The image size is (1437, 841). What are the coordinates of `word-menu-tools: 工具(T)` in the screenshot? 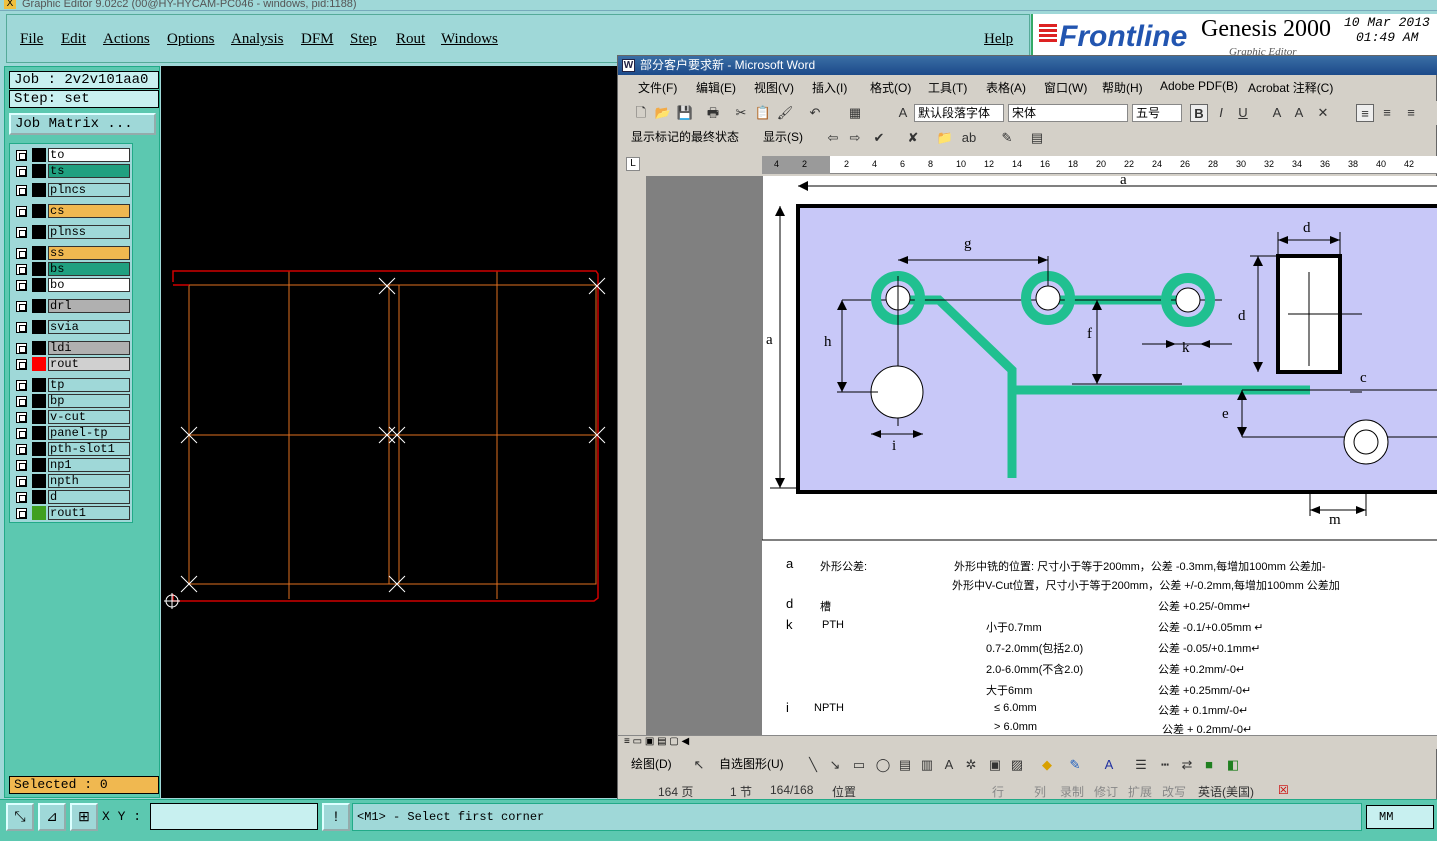 It's located at (947, 87).